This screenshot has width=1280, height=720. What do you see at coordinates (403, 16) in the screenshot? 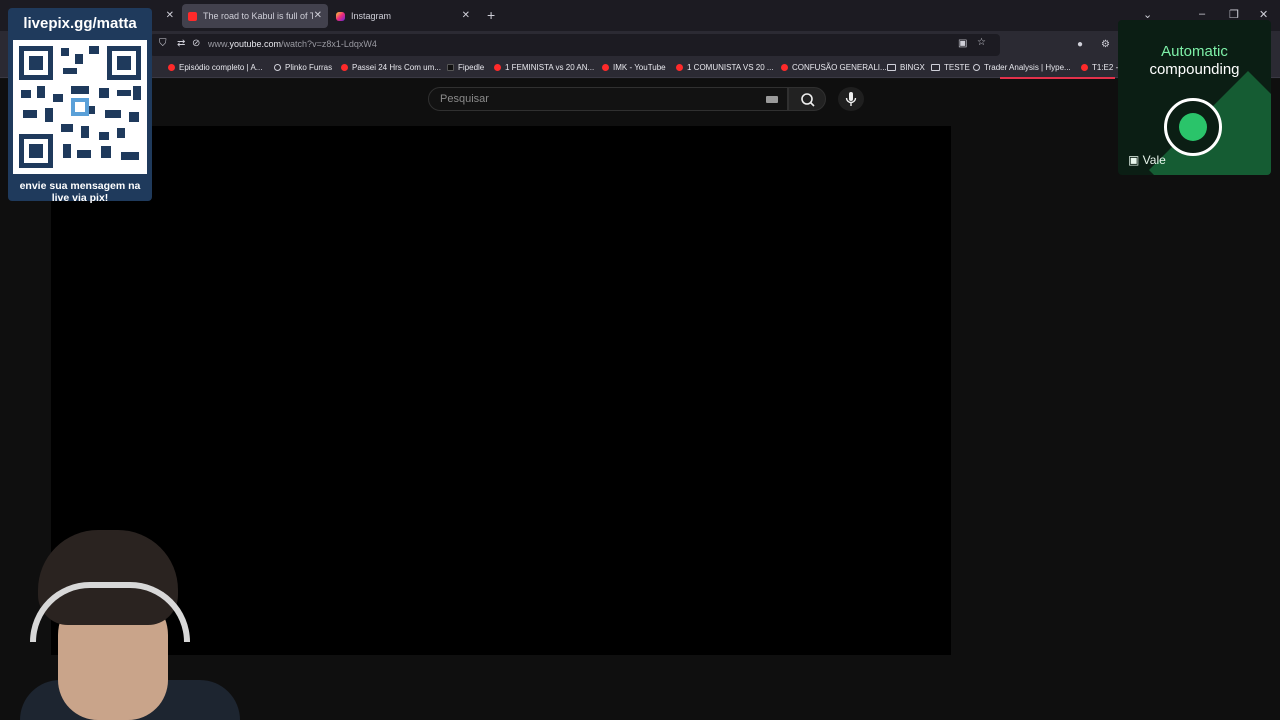
I see `tab-instagram: Instagram ✕` at bounding box center [403, 16].